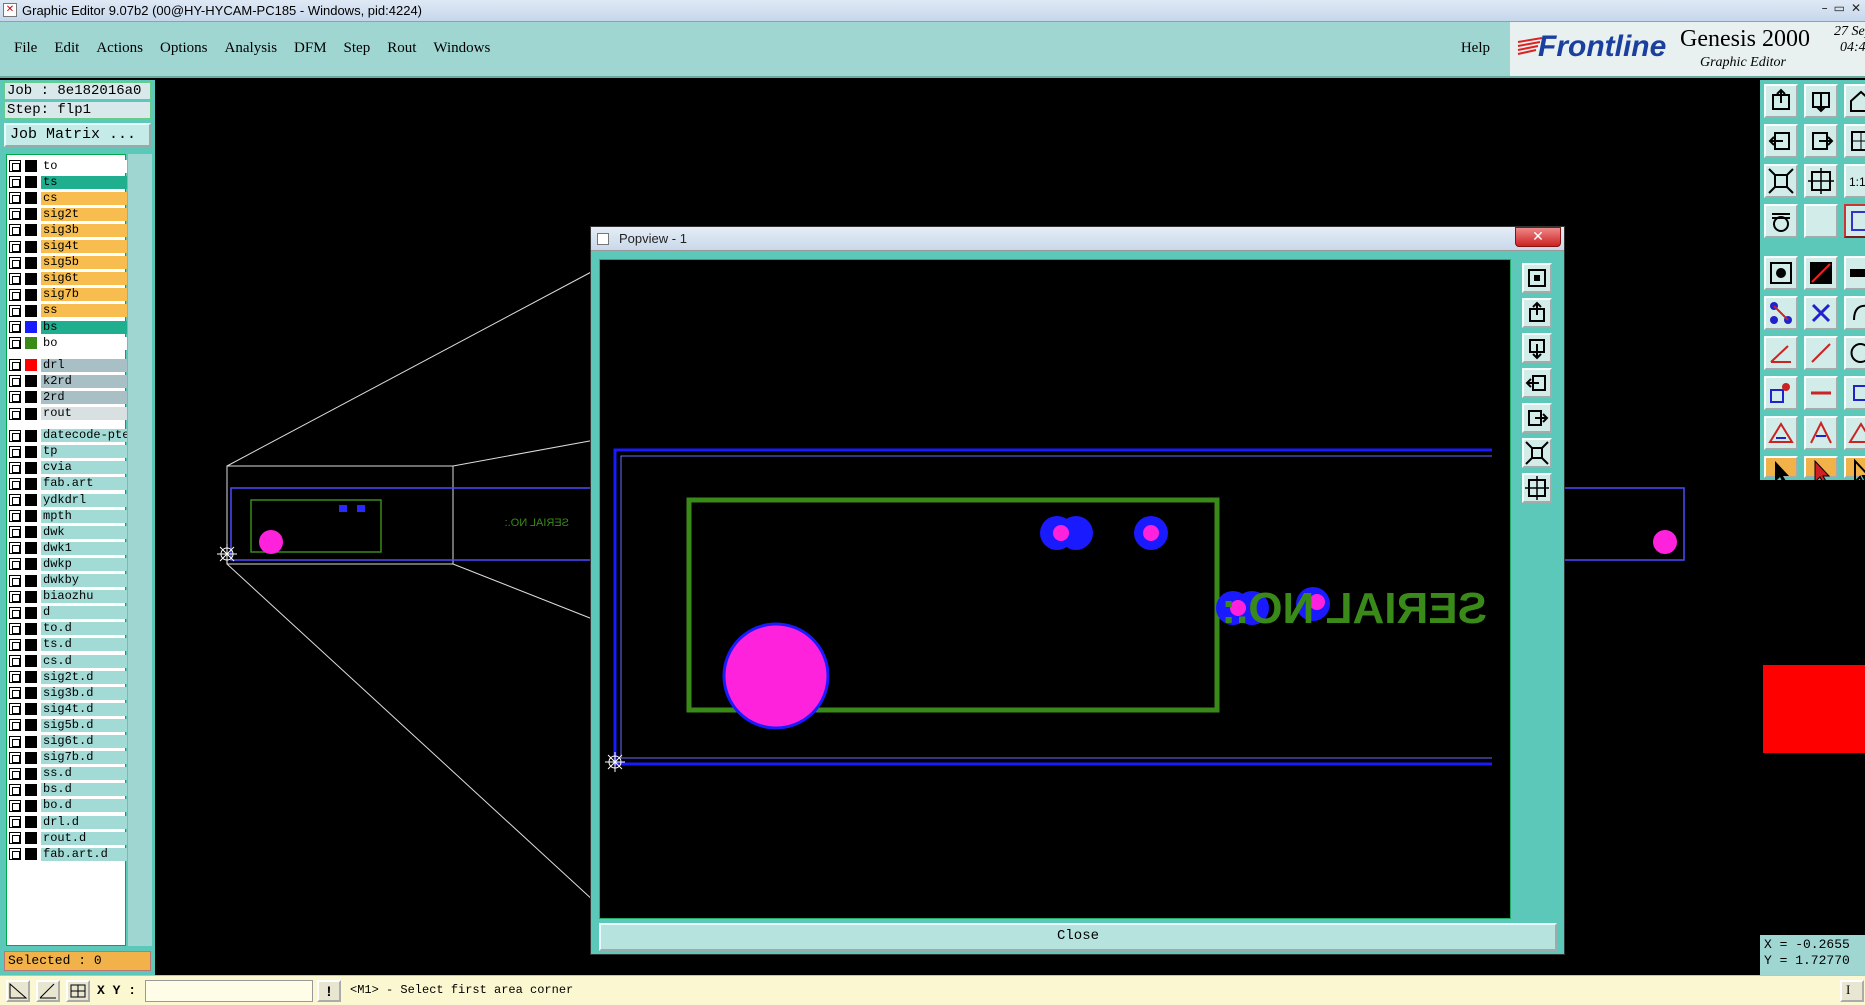 The image size is (1865, 1005). I want to click on layer-row: datecode-pte, so click(68, 436).